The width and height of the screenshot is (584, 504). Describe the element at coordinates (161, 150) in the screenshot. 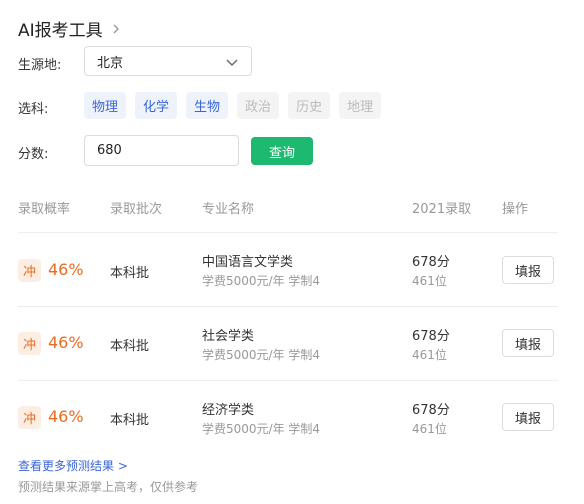

I see `score-input: 680` at that location.